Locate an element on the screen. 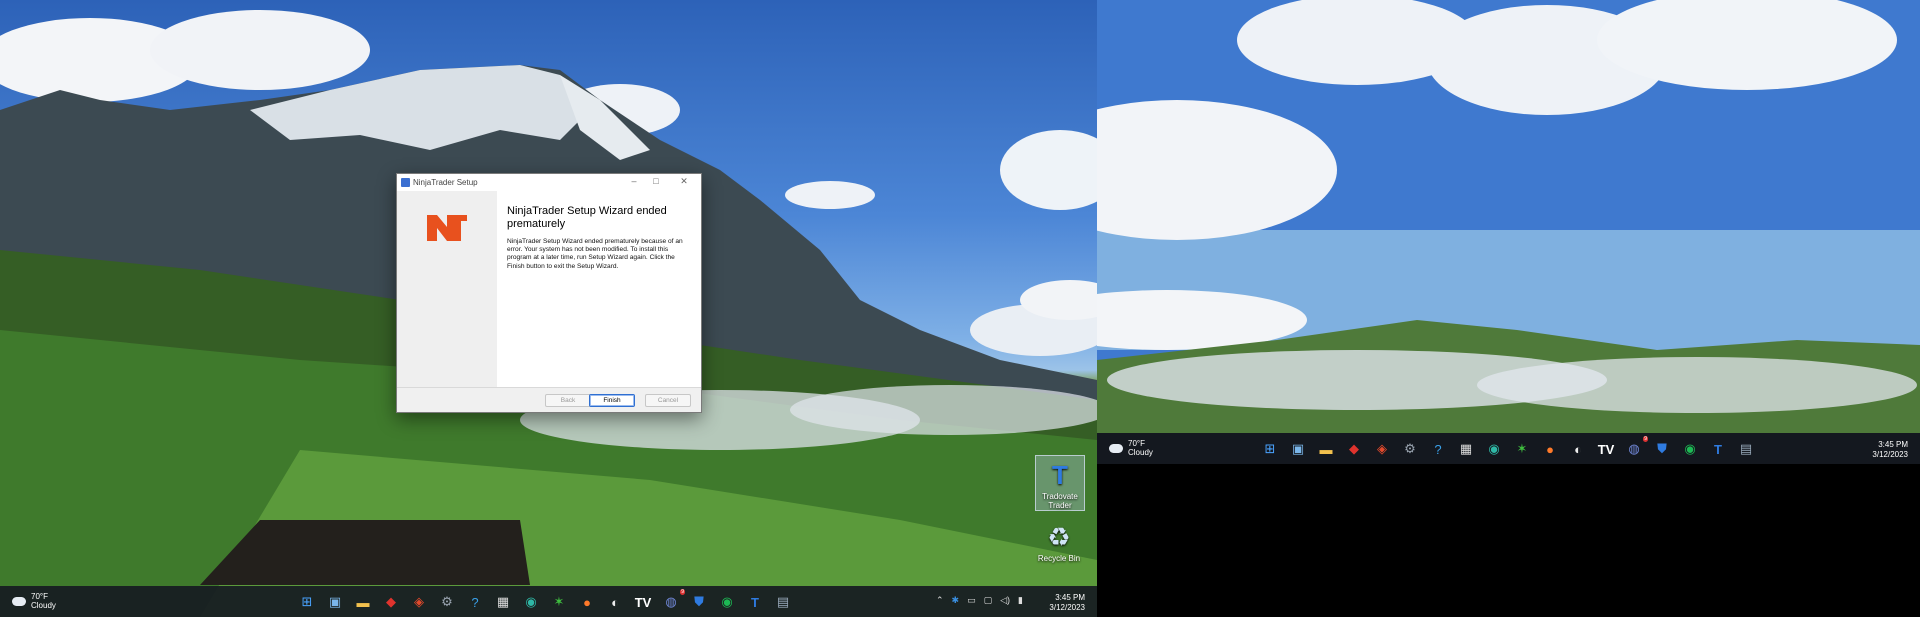  dialog-titlebar: NinjaTrader Setup – □ ✕ is located at coordinates (549, 182).